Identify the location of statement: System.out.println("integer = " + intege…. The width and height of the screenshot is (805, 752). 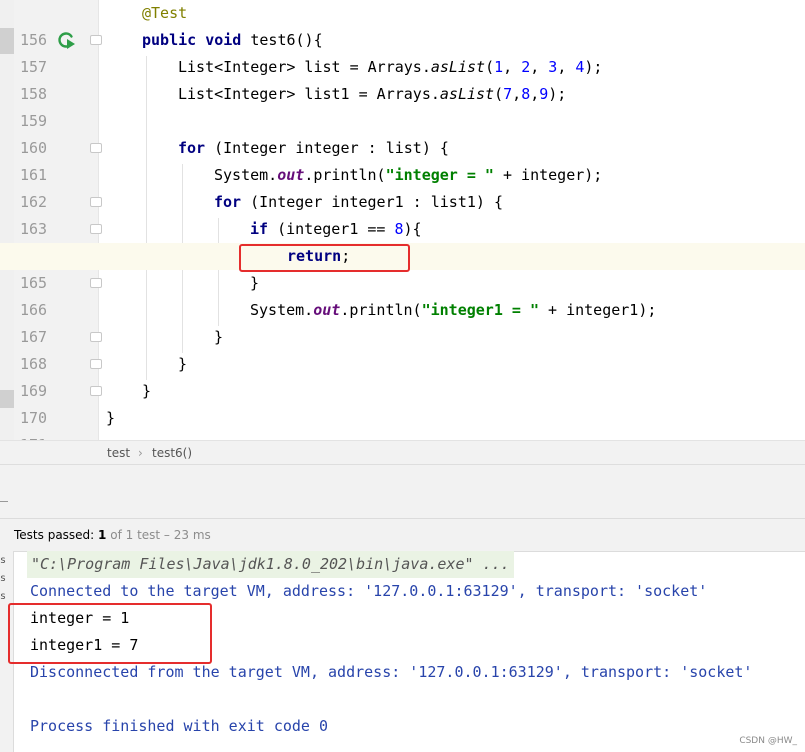
(408, 175).